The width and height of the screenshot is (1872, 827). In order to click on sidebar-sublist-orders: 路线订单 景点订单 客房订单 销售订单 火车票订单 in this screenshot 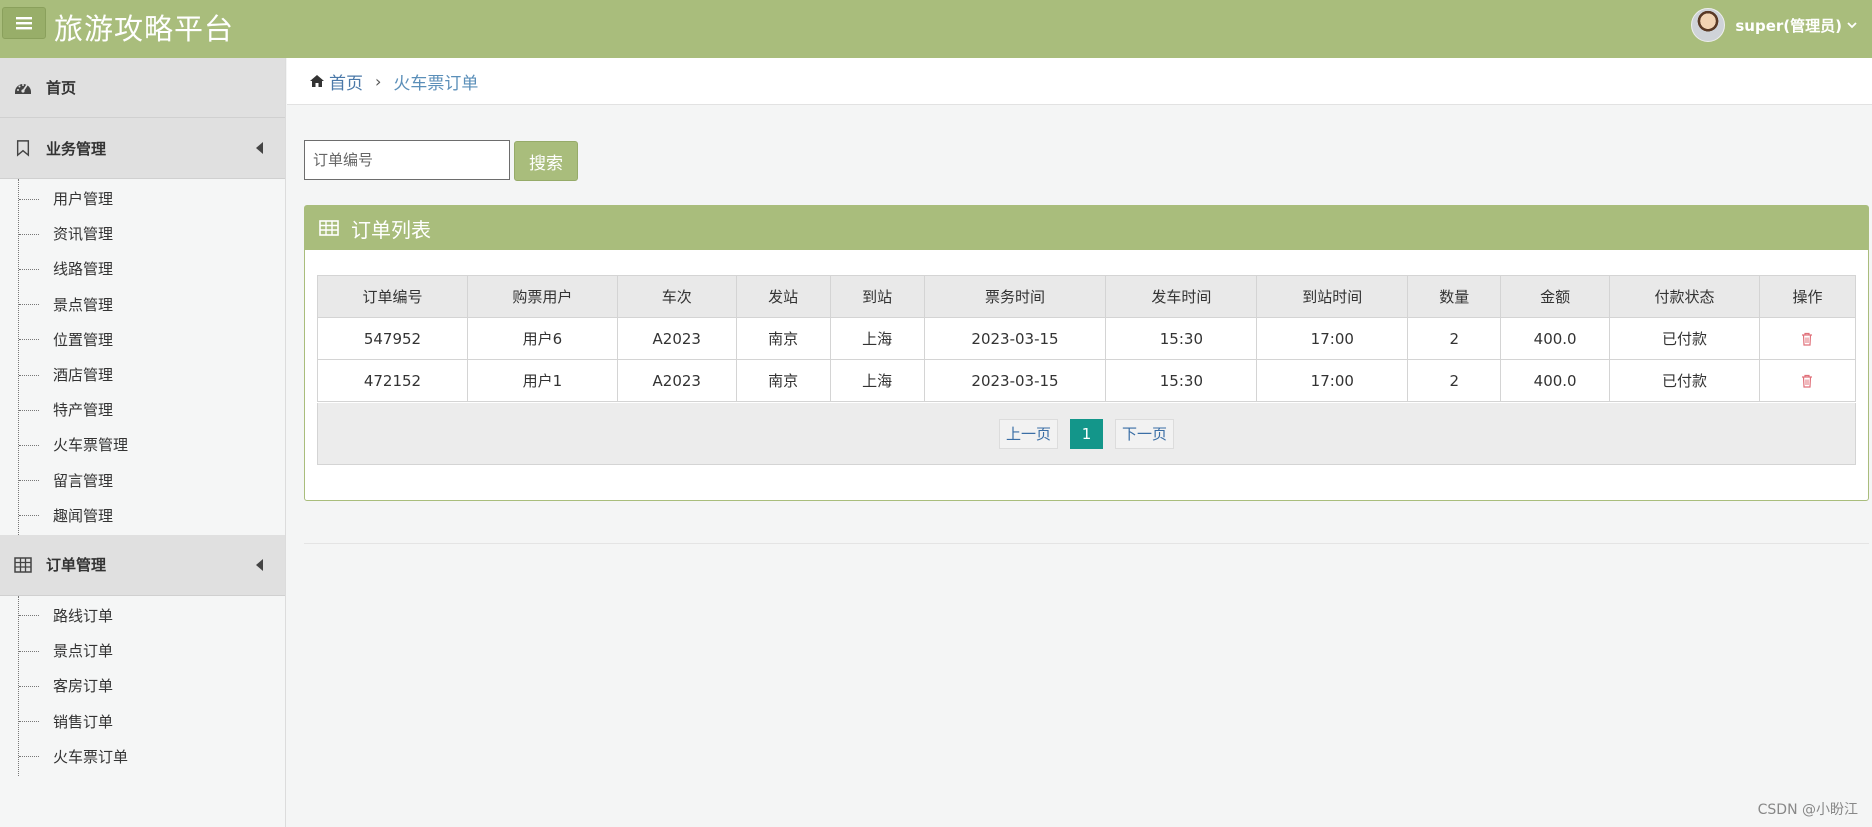, I will do `click(142, 685)`.